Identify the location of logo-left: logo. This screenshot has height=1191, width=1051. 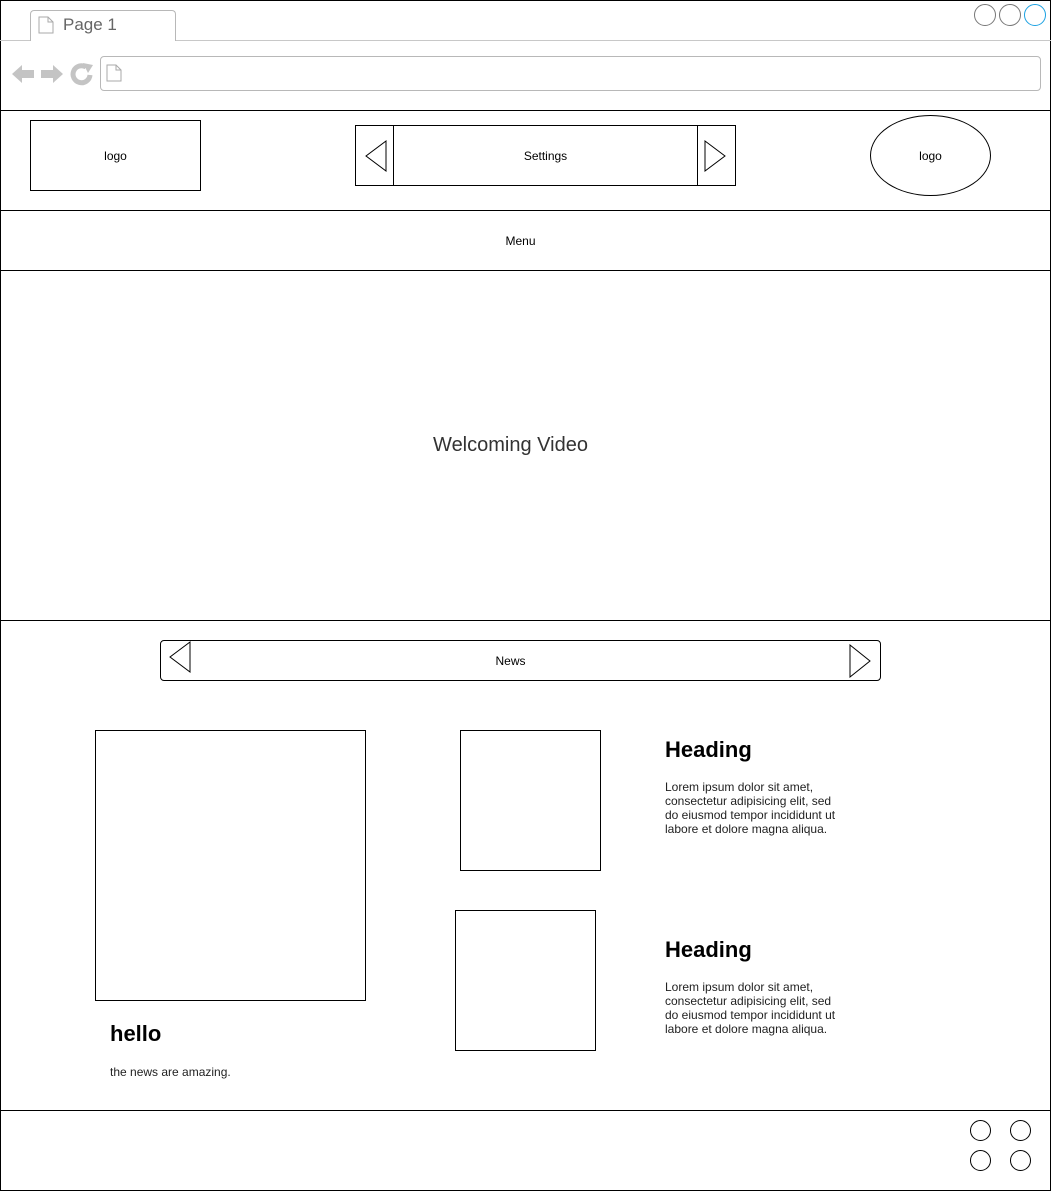
(115, 155).